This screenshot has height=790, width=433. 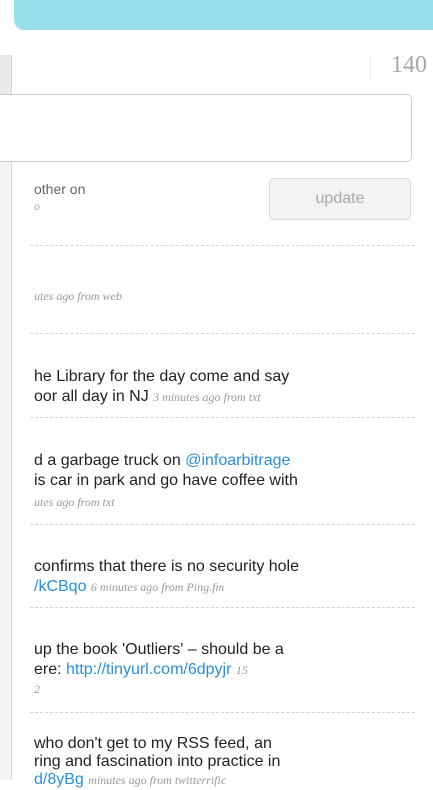 I want to click on sidebar-rail, so click(x=6, y=417).